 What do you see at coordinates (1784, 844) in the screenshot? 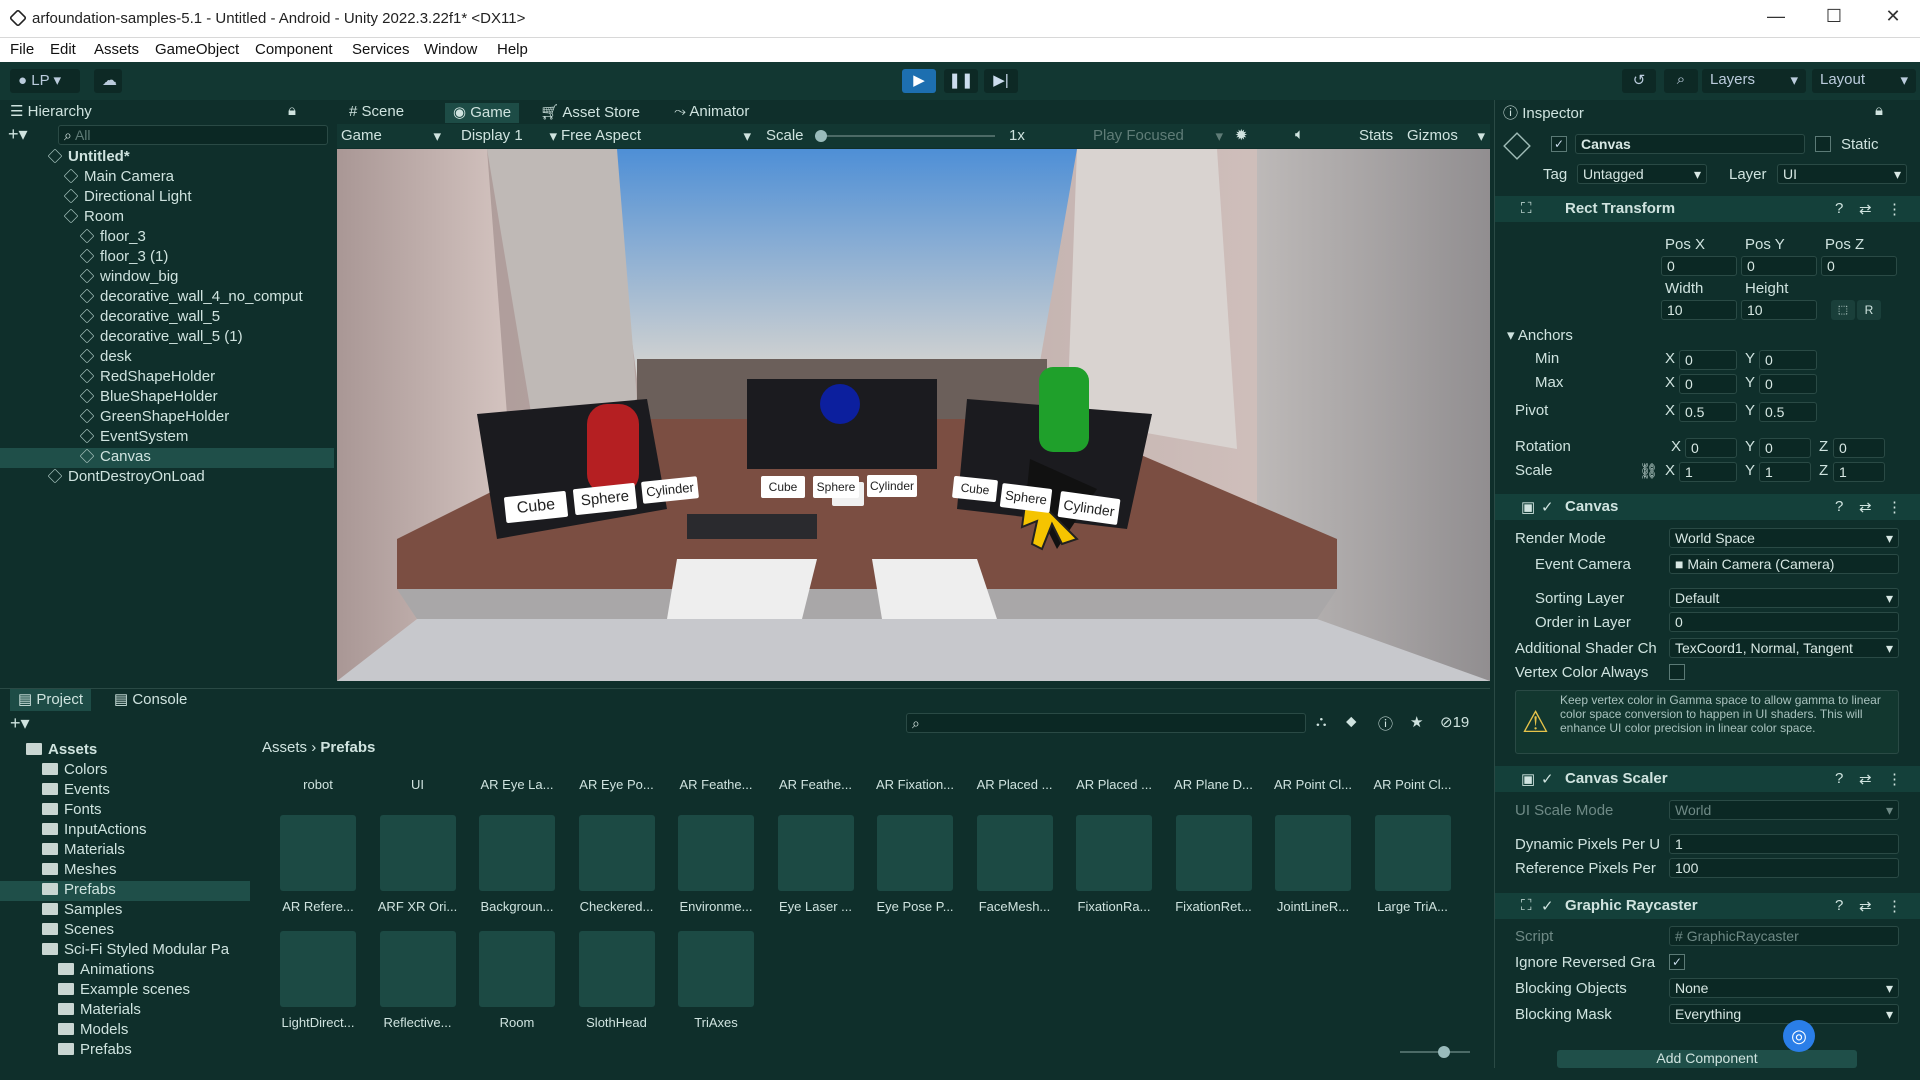
I see `dynamic-pixels-field: 1` at bounding box center [1784, 844].